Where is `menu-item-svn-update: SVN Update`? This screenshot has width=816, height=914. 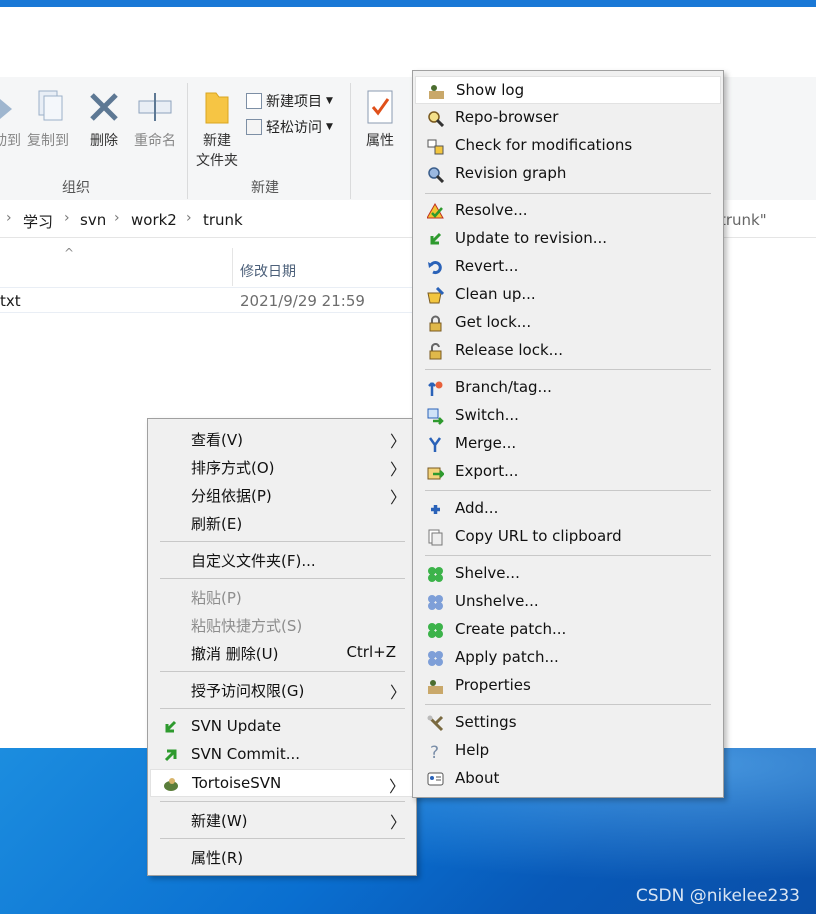 menu-item-svn-update: SVN Update is located at coordinates (282, 727).